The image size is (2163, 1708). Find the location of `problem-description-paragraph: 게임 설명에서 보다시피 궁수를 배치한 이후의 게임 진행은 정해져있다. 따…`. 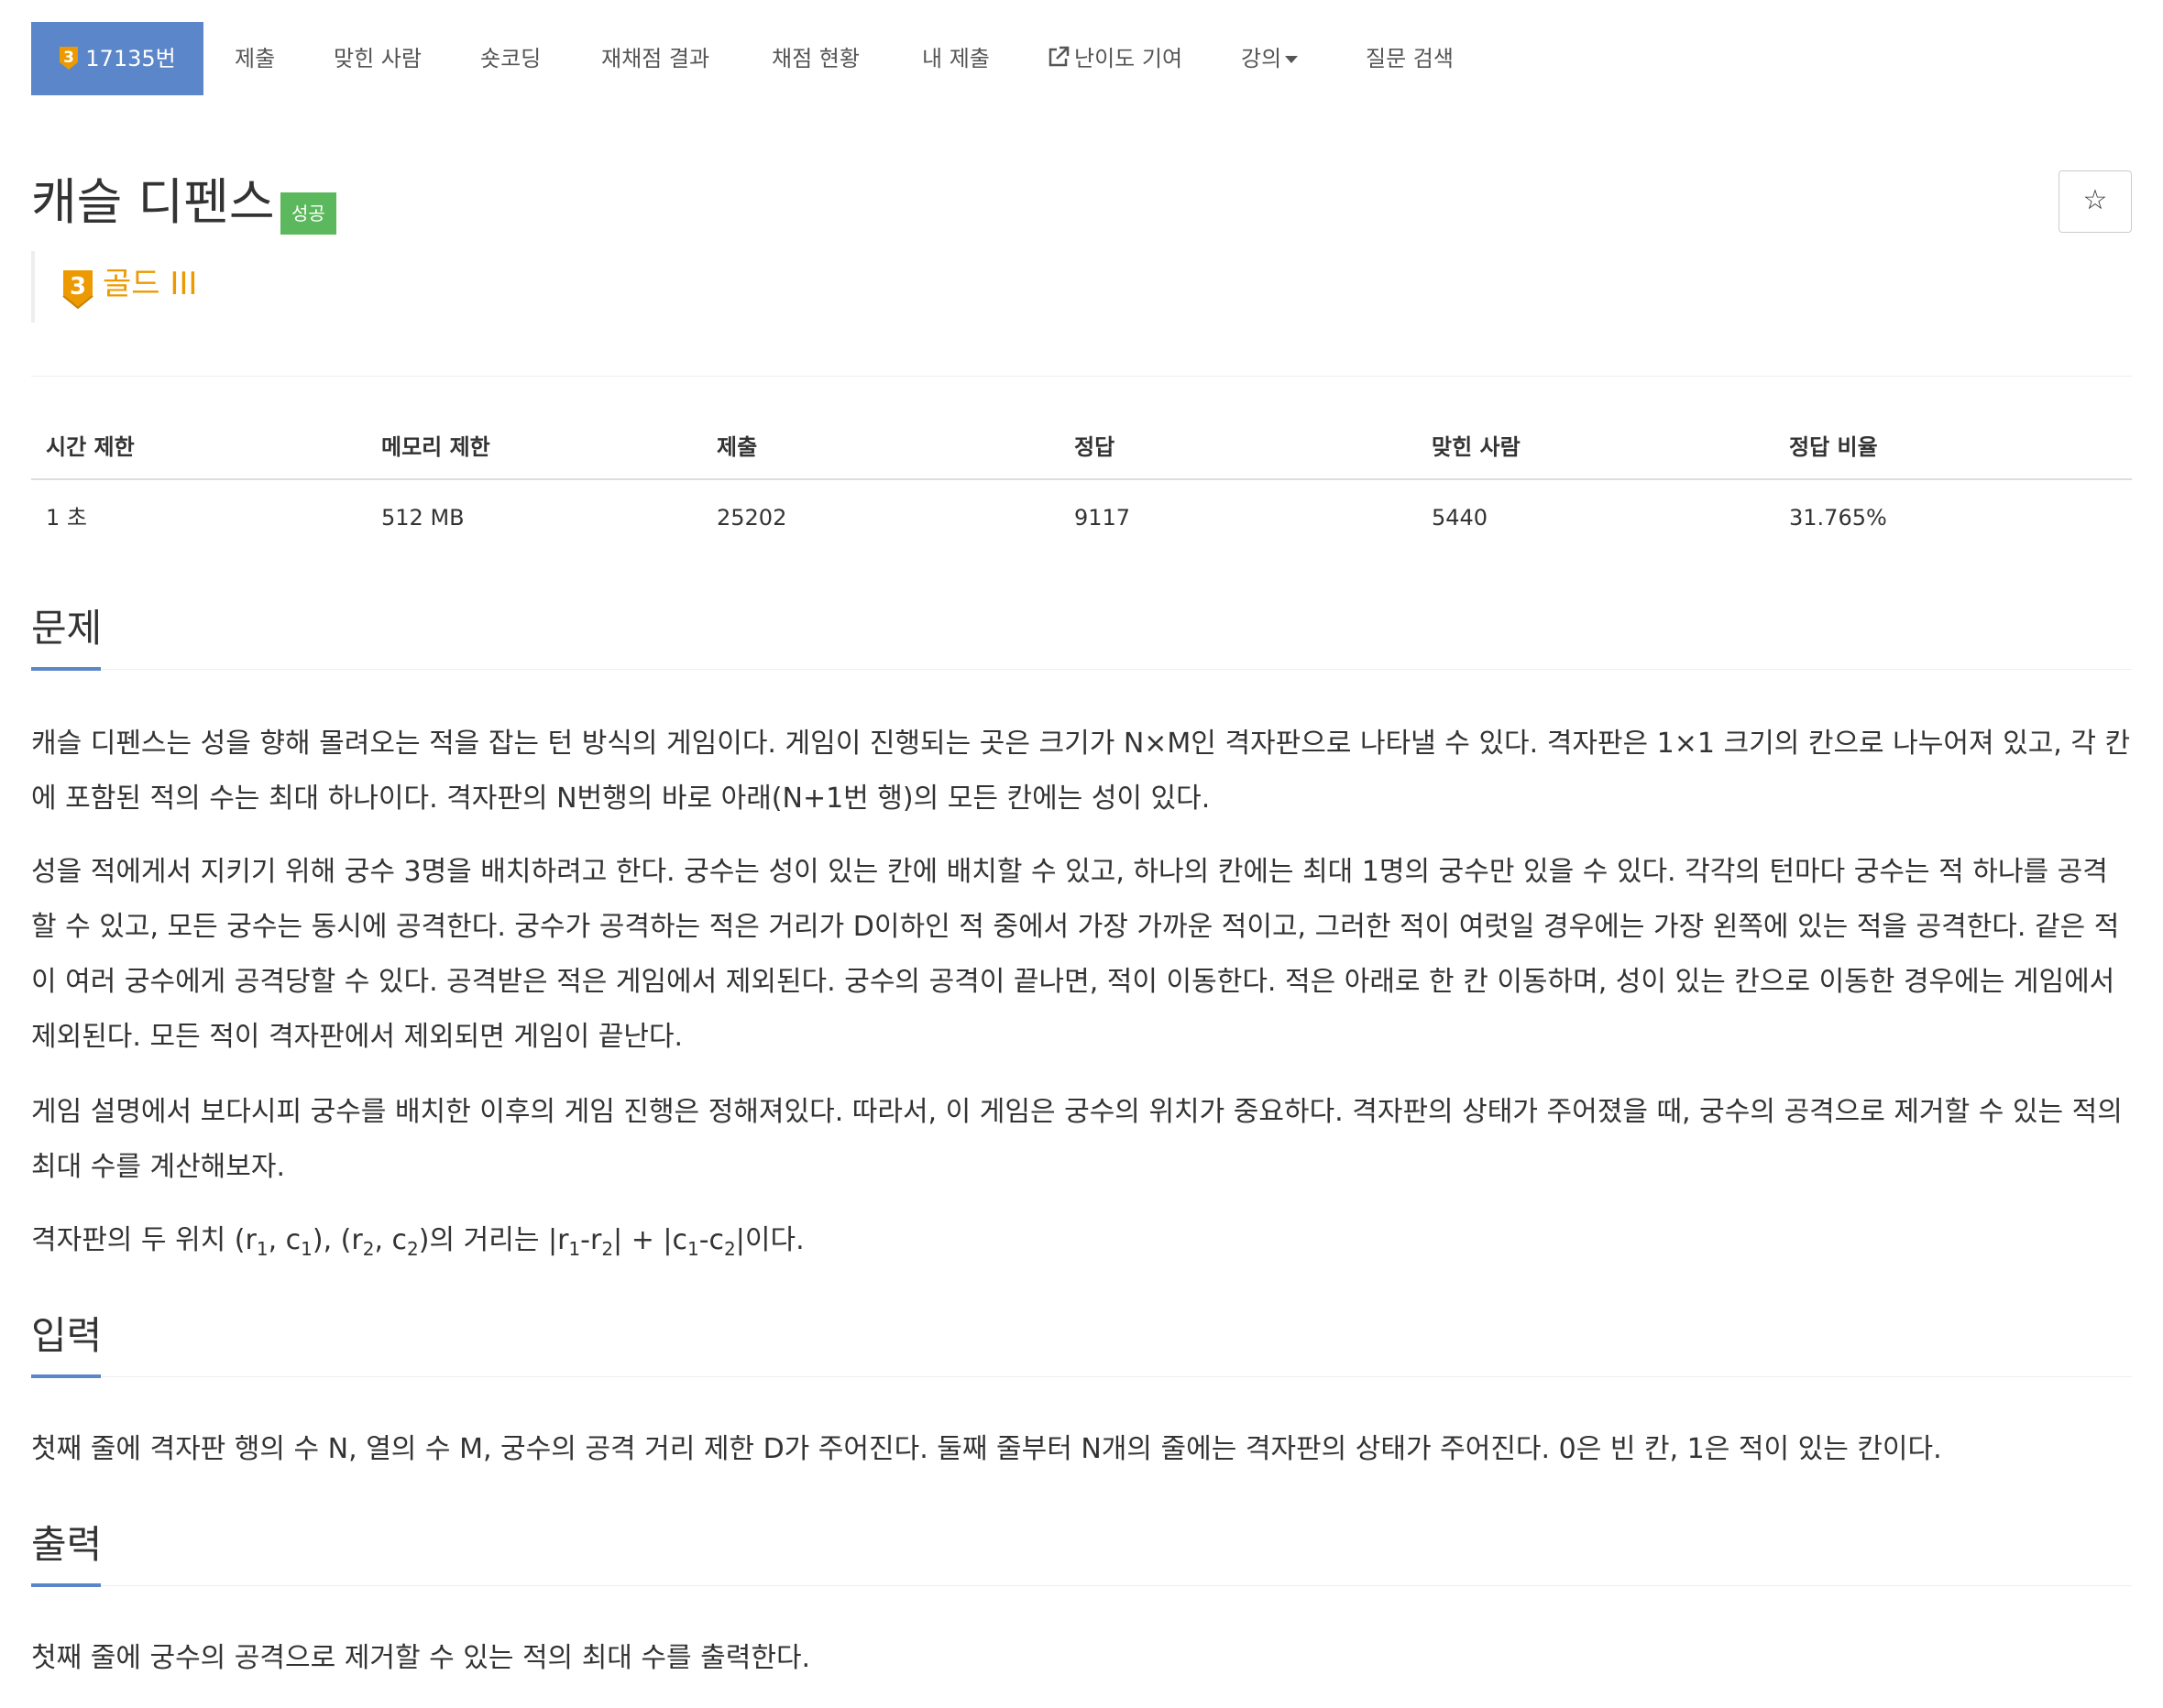

problem-description-paragraph: 게임 설명에서 보다시피 궁수를 배치한 이후의 게임 진행은 정해져있다. 따… is located at coordinates (1082, 1140).